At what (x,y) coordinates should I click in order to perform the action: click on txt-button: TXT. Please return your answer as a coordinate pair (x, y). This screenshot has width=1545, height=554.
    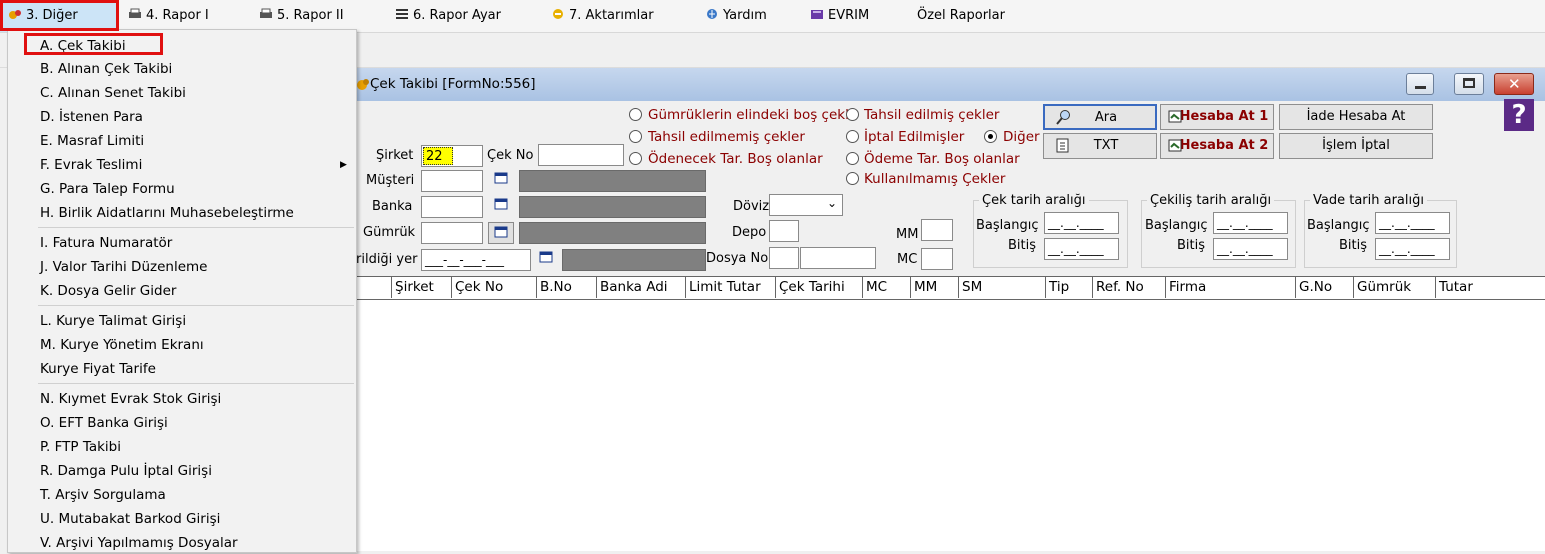
    Looking at the image, I should click on (1100, 146).